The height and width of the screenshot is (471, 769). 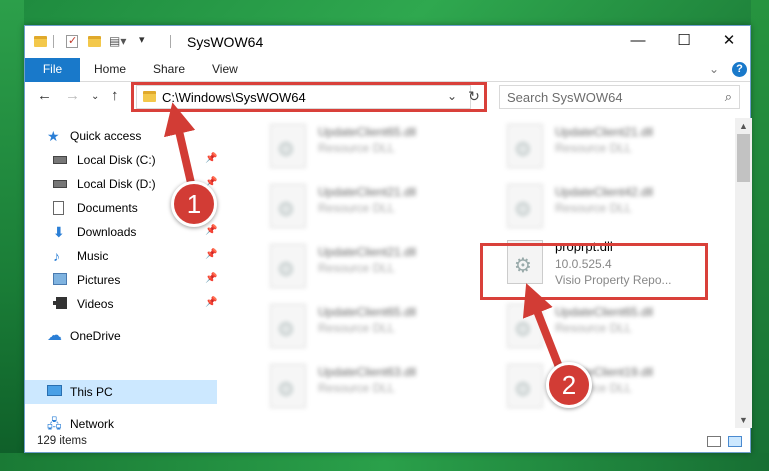 I want to click on sidebar-item-local-disk-c: Local Disk (C:) 📌, so click(x=121, y=160).